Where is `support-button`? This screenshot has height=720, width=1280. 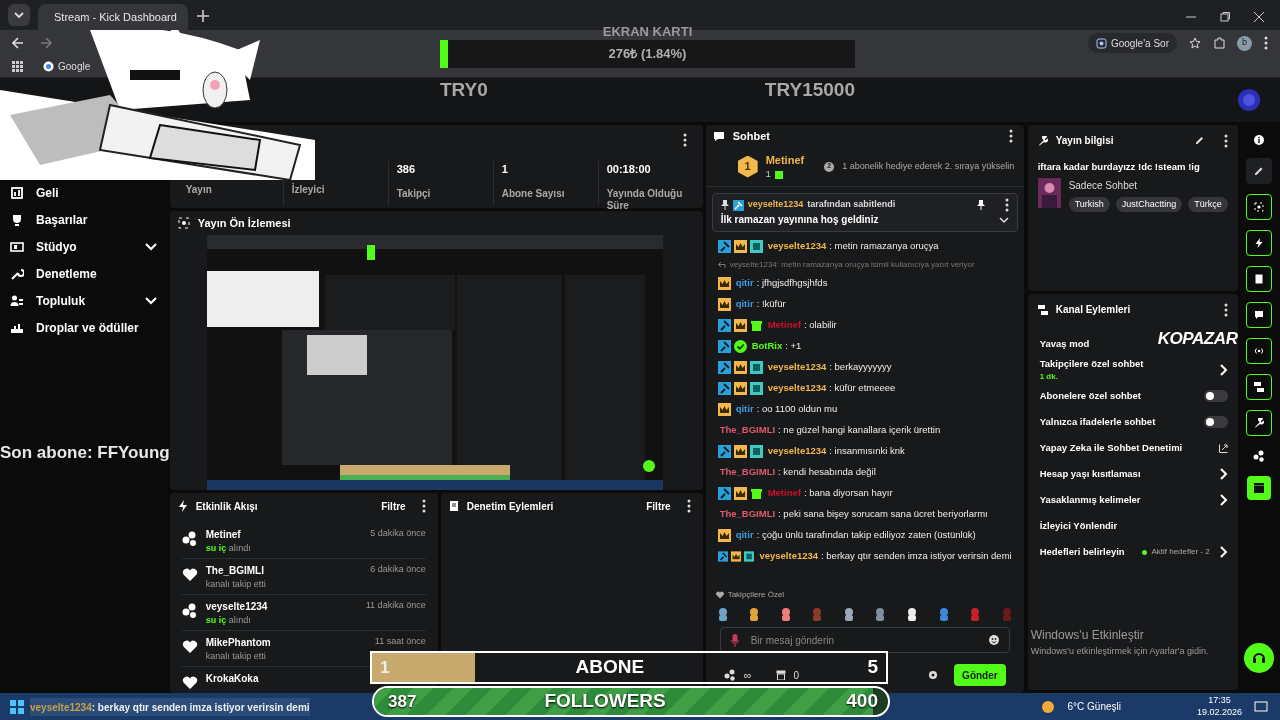 support-button is located at coordinates (1258, 658).